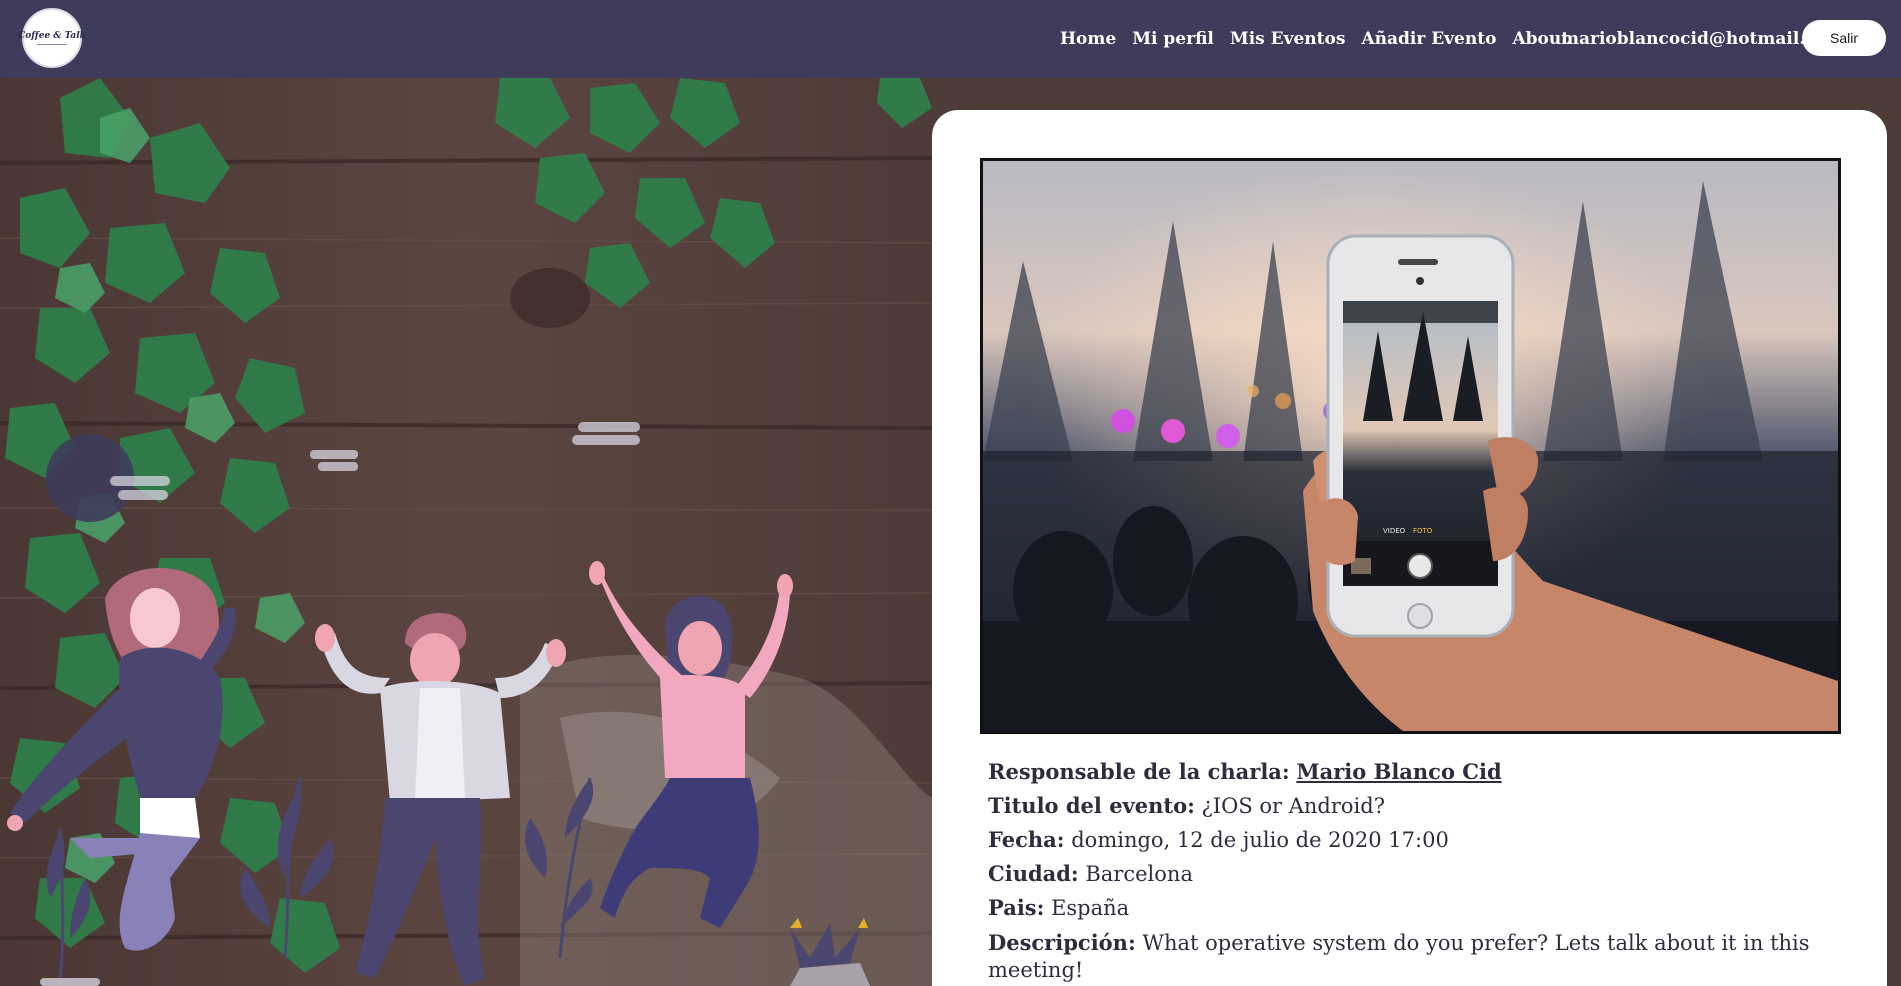 This screenshot has width=1901, height=986. Describe the element at coordinates (1408, 908) in the screenshot. I see `detail-country: Pais: España` at that location.